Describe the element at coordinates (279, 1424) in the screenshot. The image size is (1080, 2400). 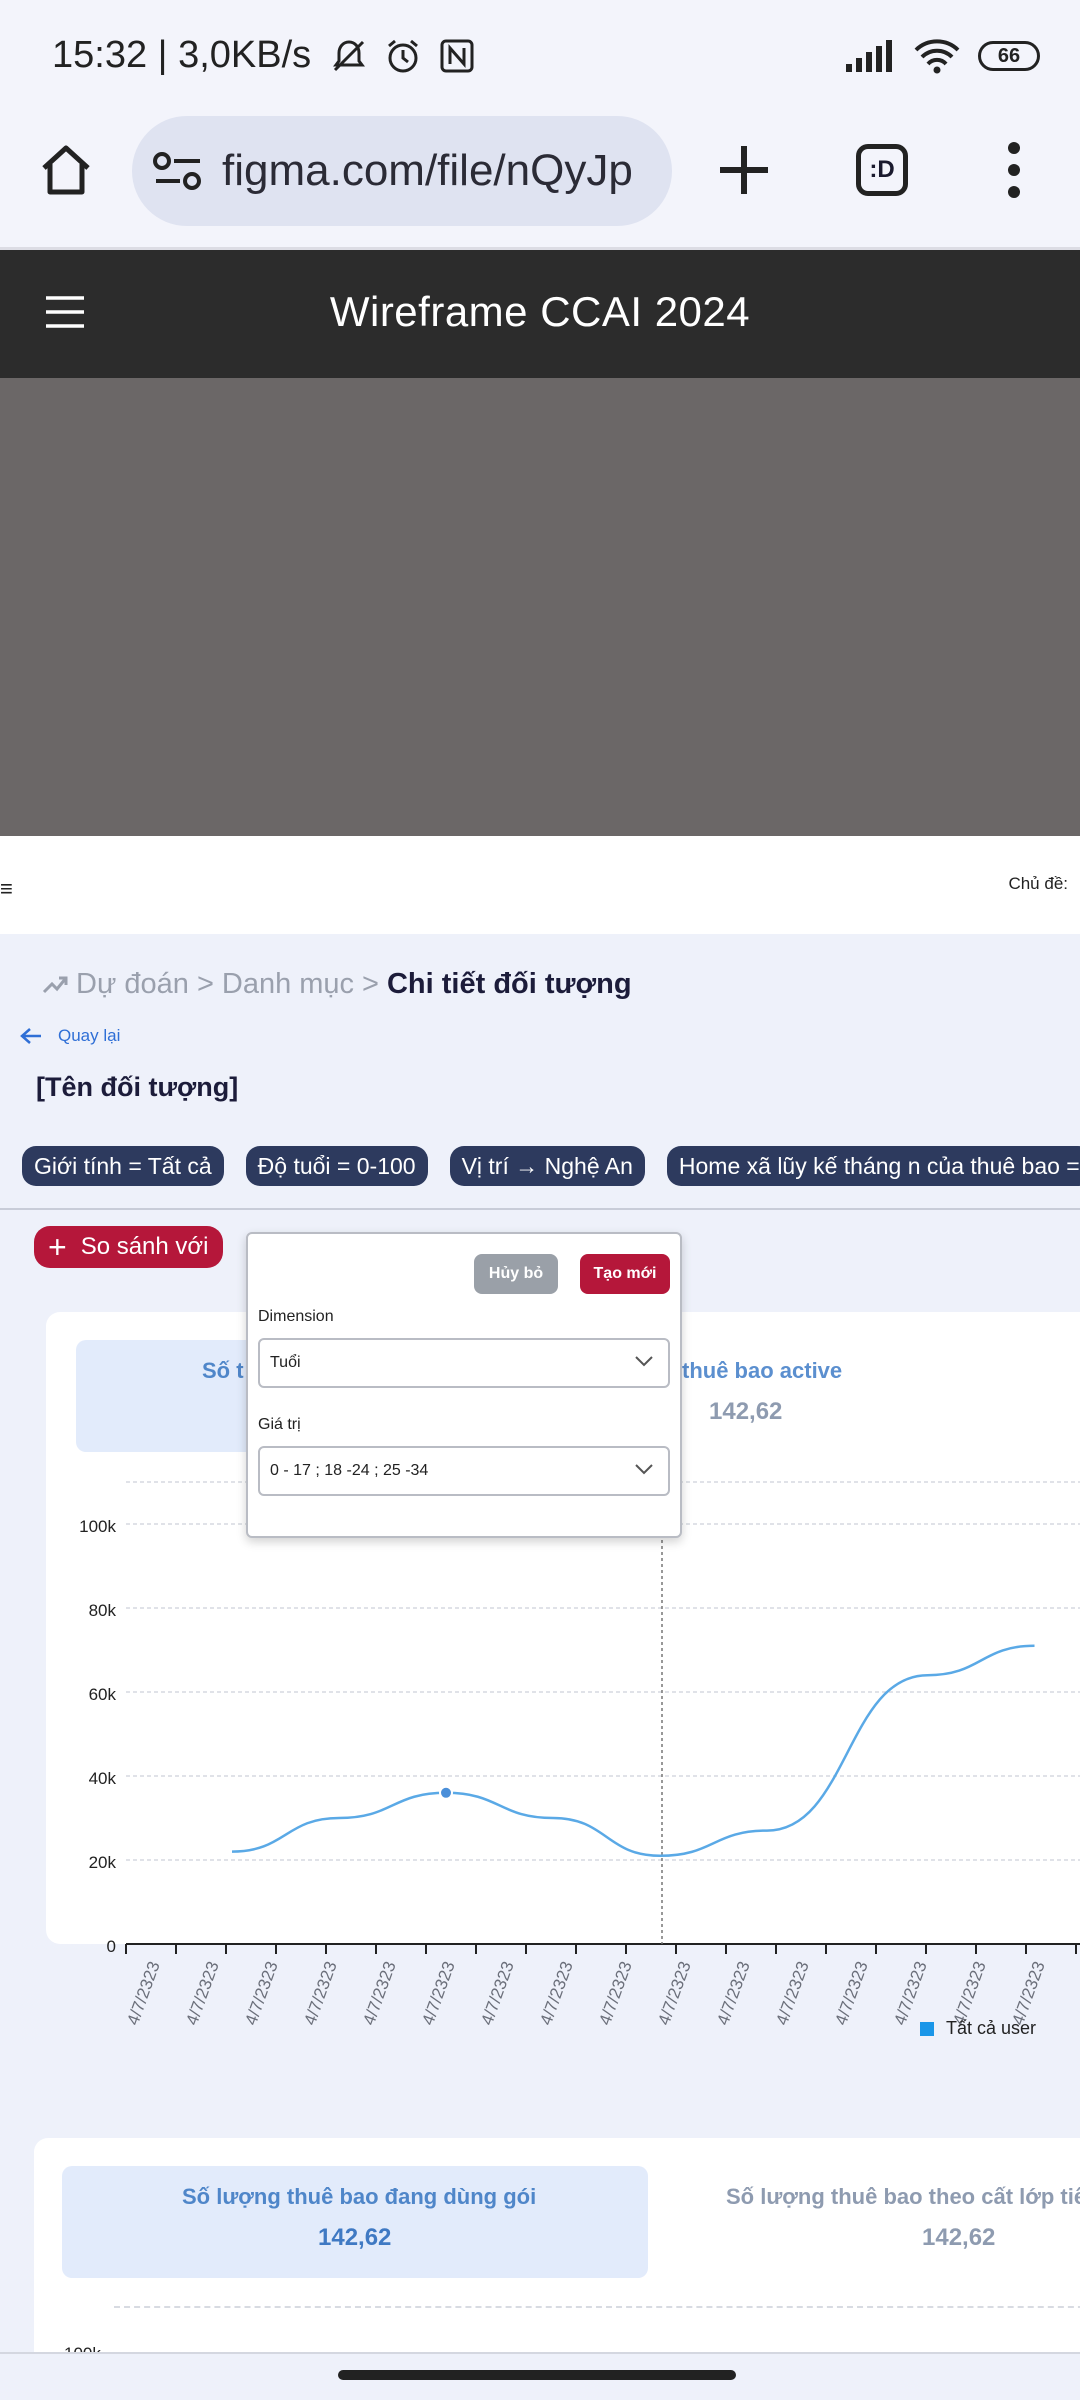
I see `value-label: Giá trị` at that location.